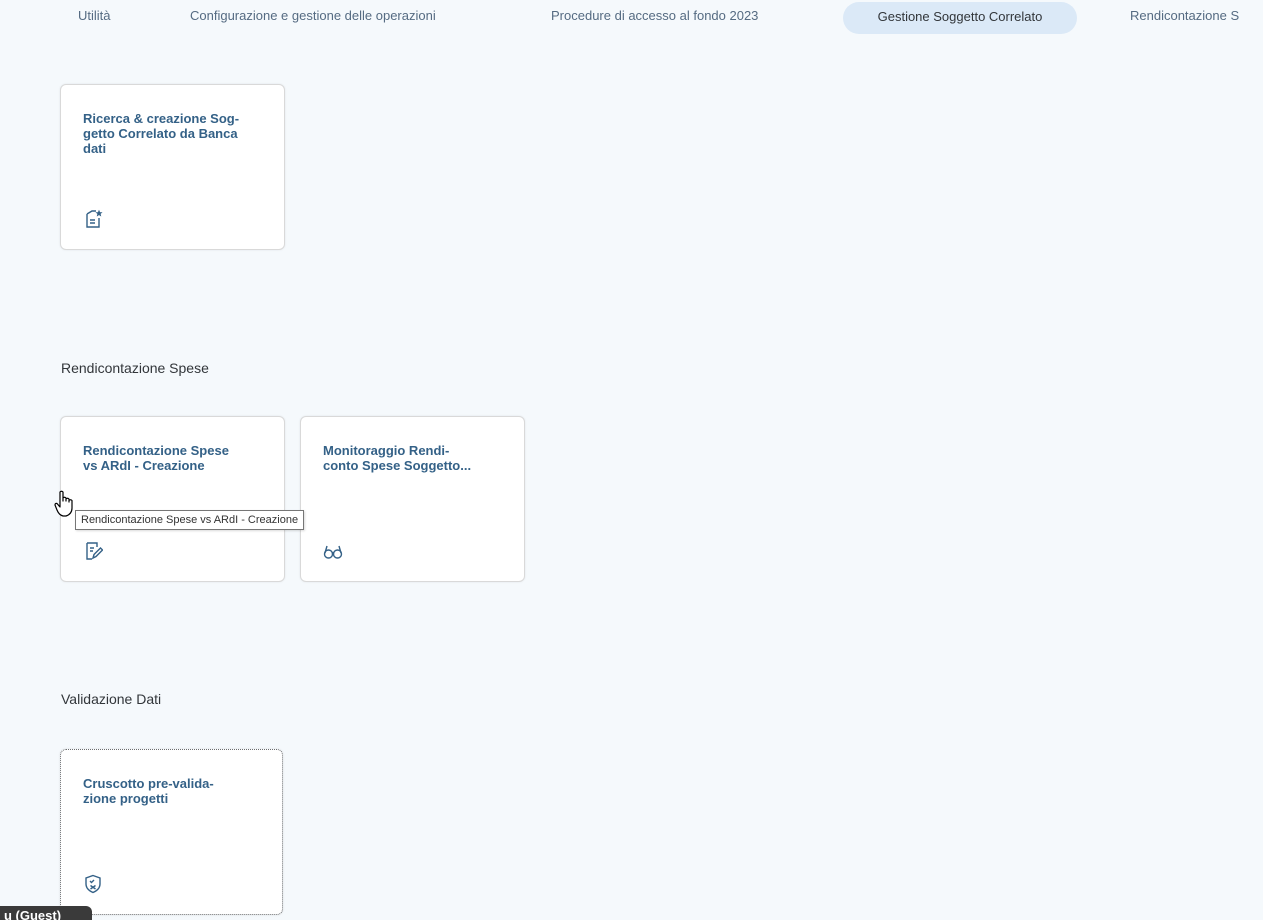 Image resolution: width=1263 pixels, height=920 pixels. What do you see at coordinates (960, 18) in the screenshot?
I see `tab-gestione-soggetto-correlato: Gestione Soggetto Correlato` at bounding box center [960, 18].